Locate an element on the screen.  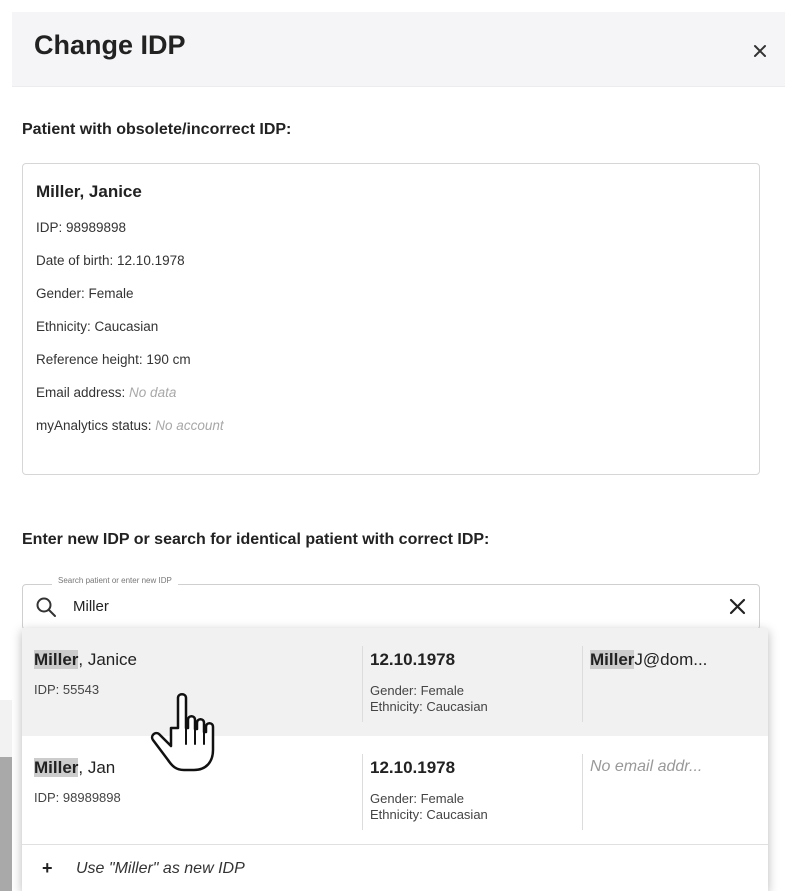
patient-search-field is located at coordinates (391, 607).